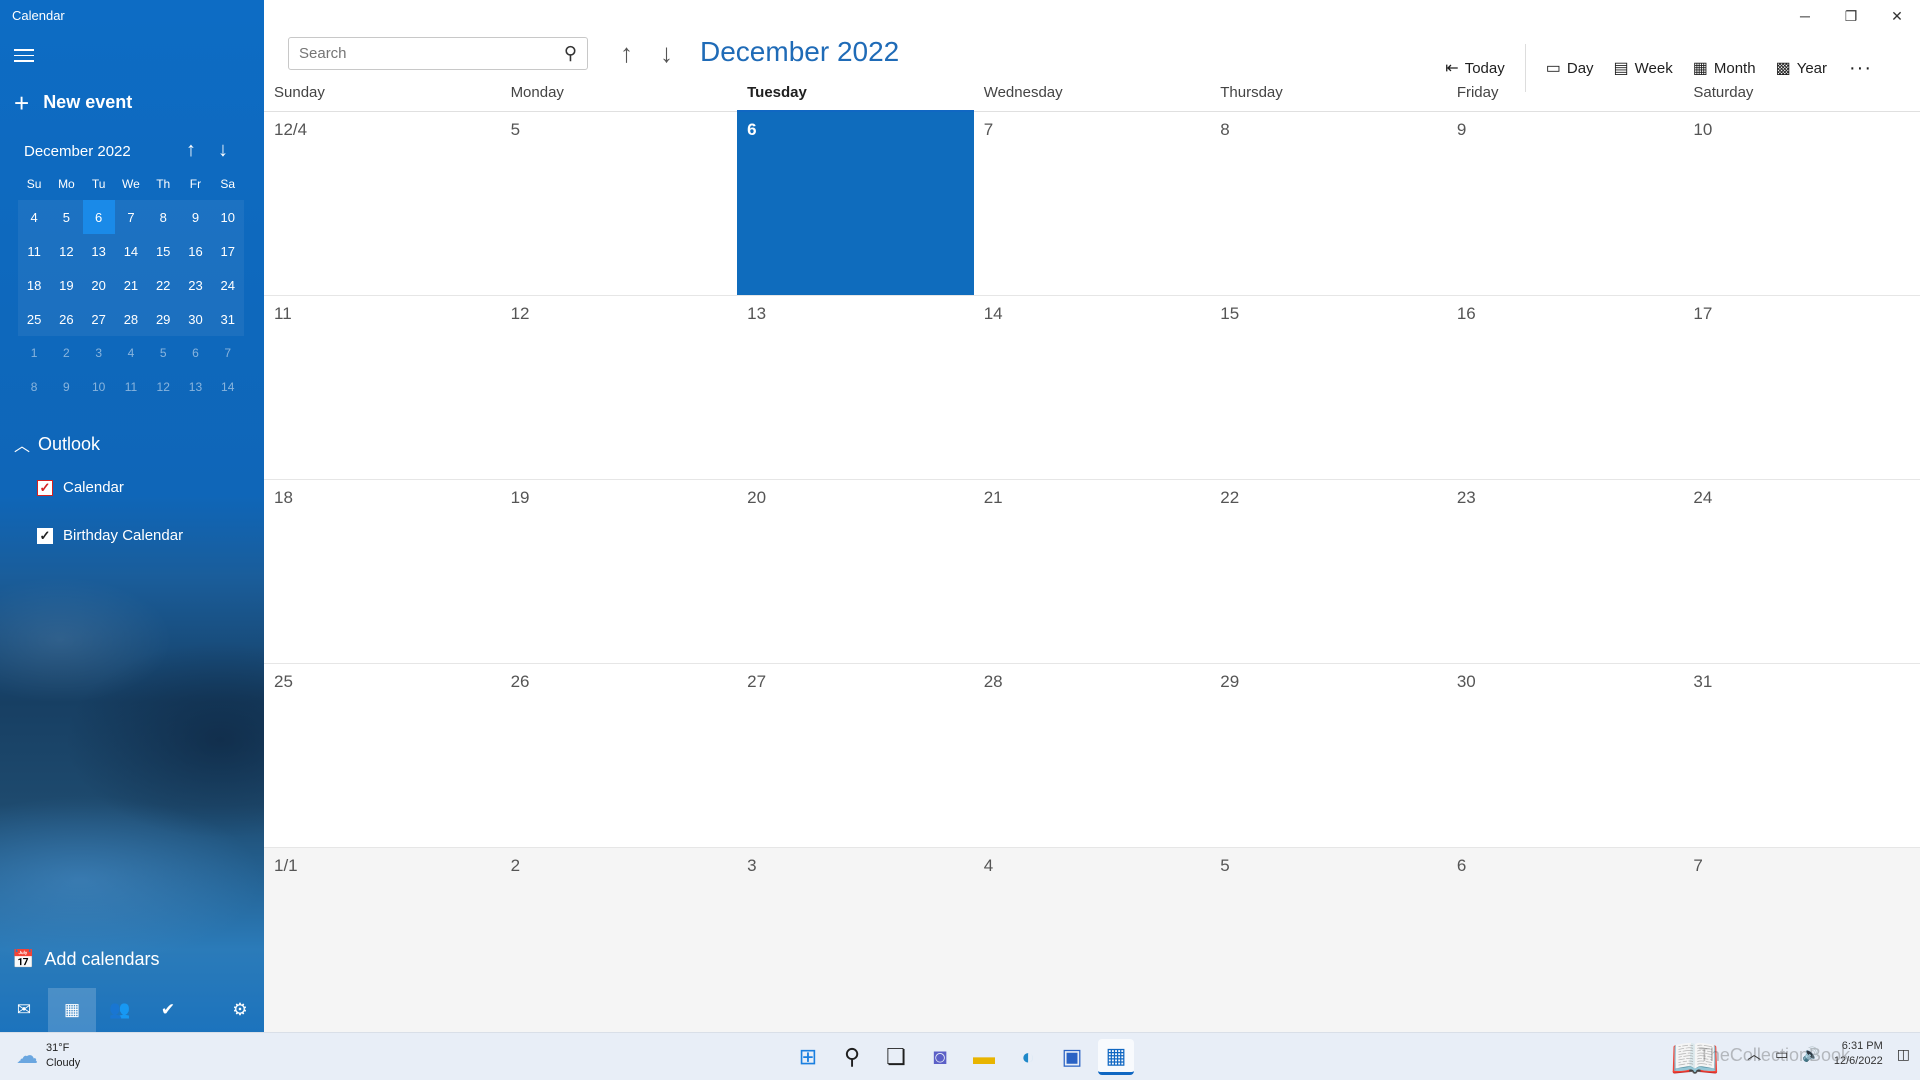  What do you see at coordinates (1781, 1054) in the screenshot?
I see `display-icon: ▭` at bounding box center [1781, 1054].